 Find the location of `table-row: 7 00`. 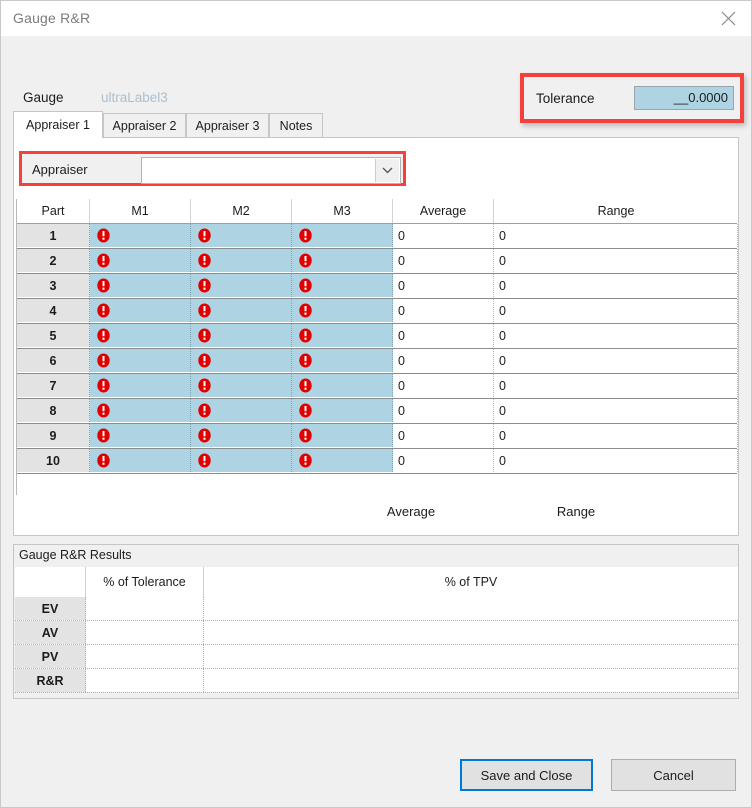

table-row: 7 00 is located at coordinates (377, 386).